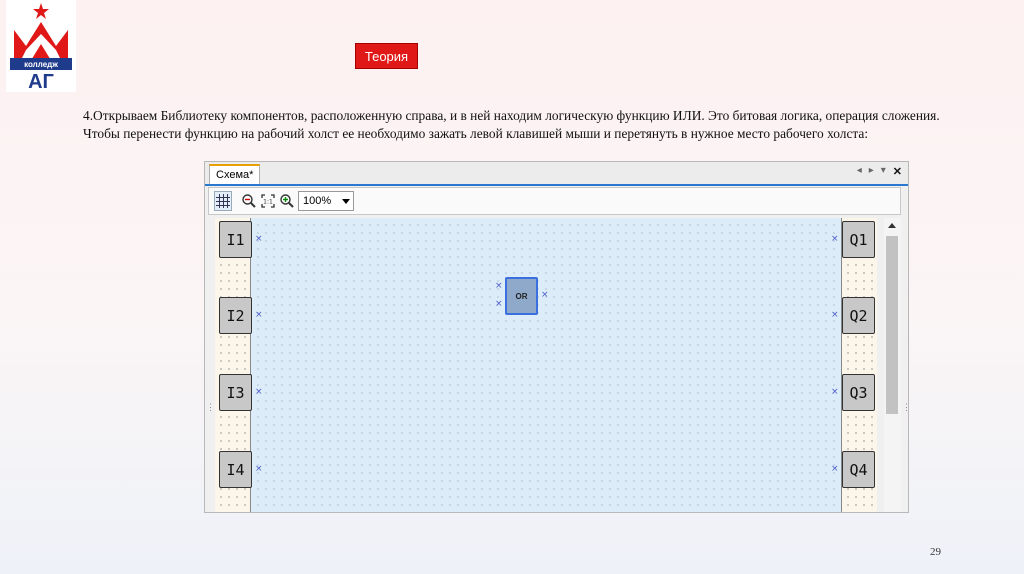  Describe the element at coordinates (287, 201) in the screenshot. I see `zoom-in-icon` at that location.